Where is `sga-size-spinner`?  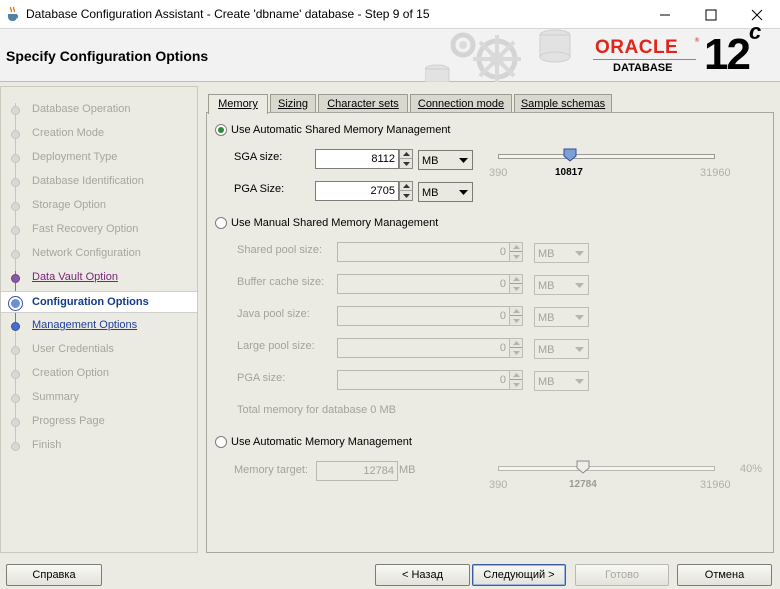 sga-size-spinner is located at coordinates (406, 159).